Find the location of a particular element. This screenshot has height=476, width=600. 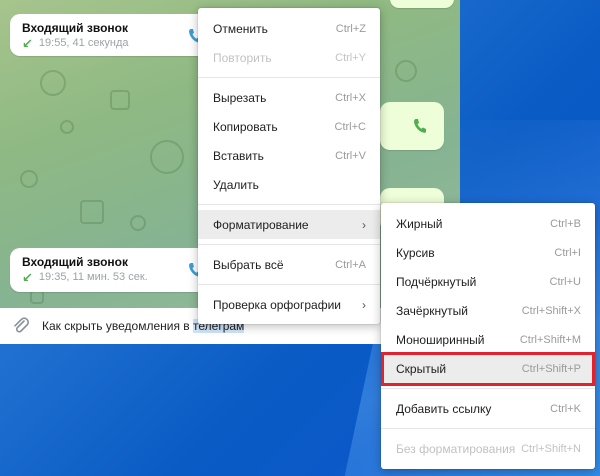

format-underline: Подчёркнутый Ctrl+U is located at coordinates (488, 281).